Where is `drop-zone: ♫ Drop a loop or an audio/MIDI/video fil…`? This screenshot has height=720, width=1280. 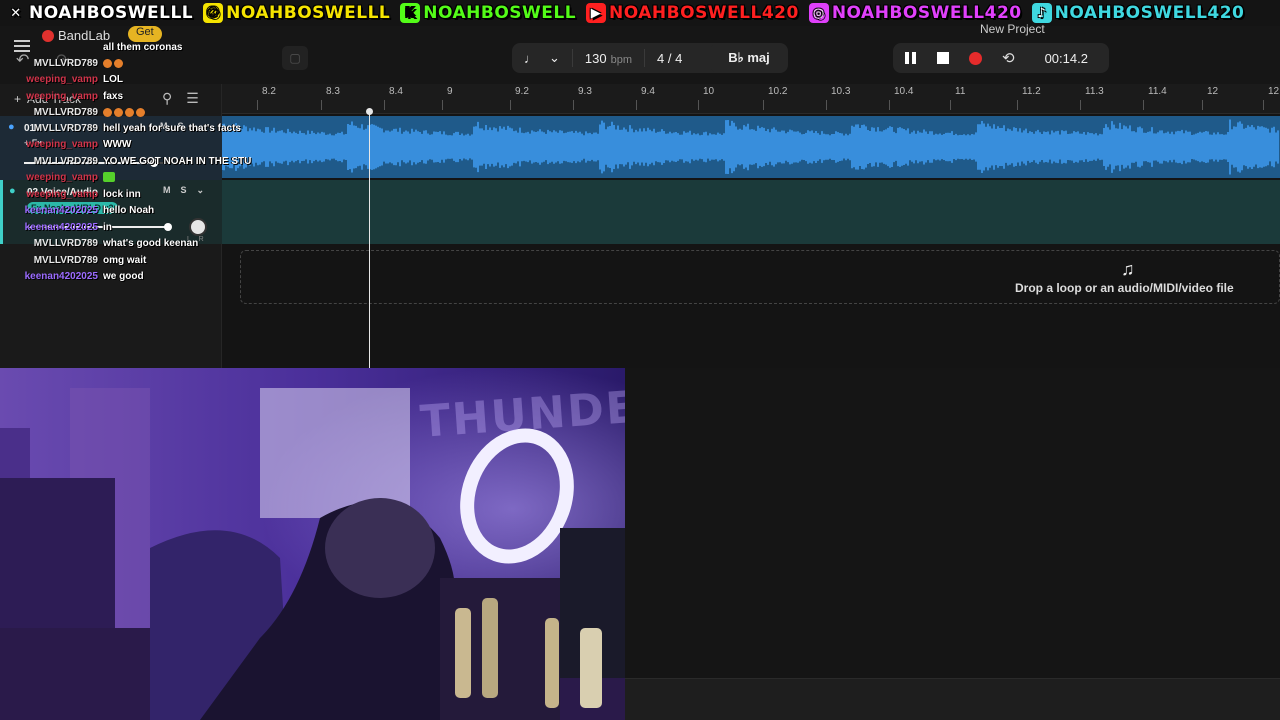
drop-zone: ♫ Drop a loop or an audio/MIDI/video fil… is located at coordinates (760, 277).